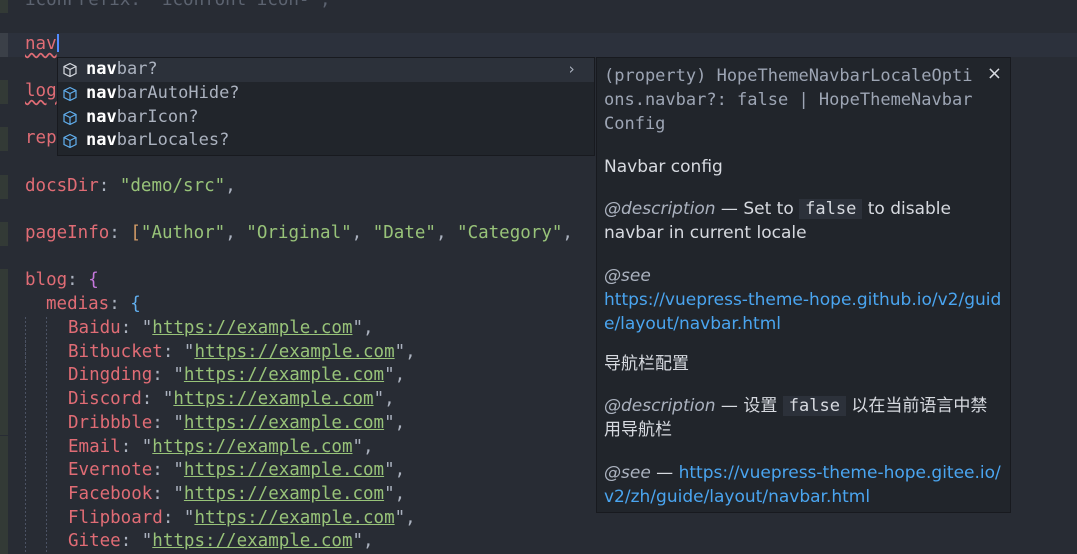  Describe the element at coordinates (994, 73) in the screenshot. I see `close-icon: ×` at that location.